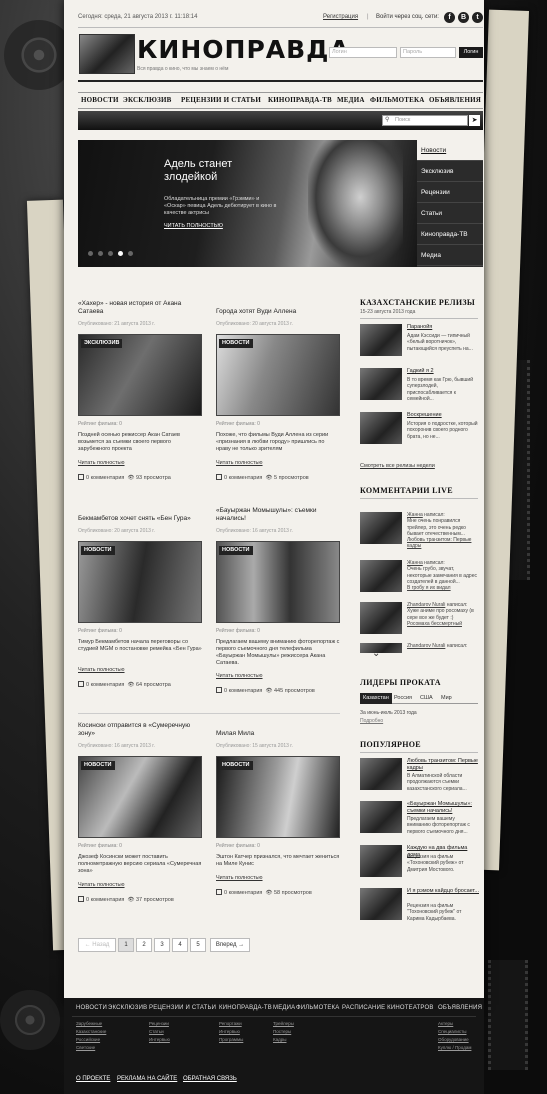  I want to click on footer-link: Специалисты, so click(454, 1032).